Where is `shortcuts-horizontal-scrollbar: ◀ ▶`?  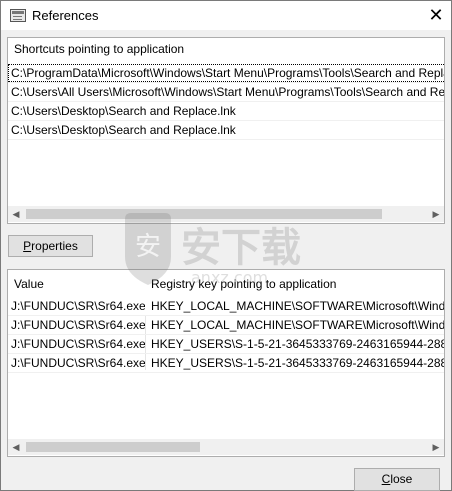
shortcuts-horizontal-scrollbar: ◀ ▶ is located at coordinates (226, 214).